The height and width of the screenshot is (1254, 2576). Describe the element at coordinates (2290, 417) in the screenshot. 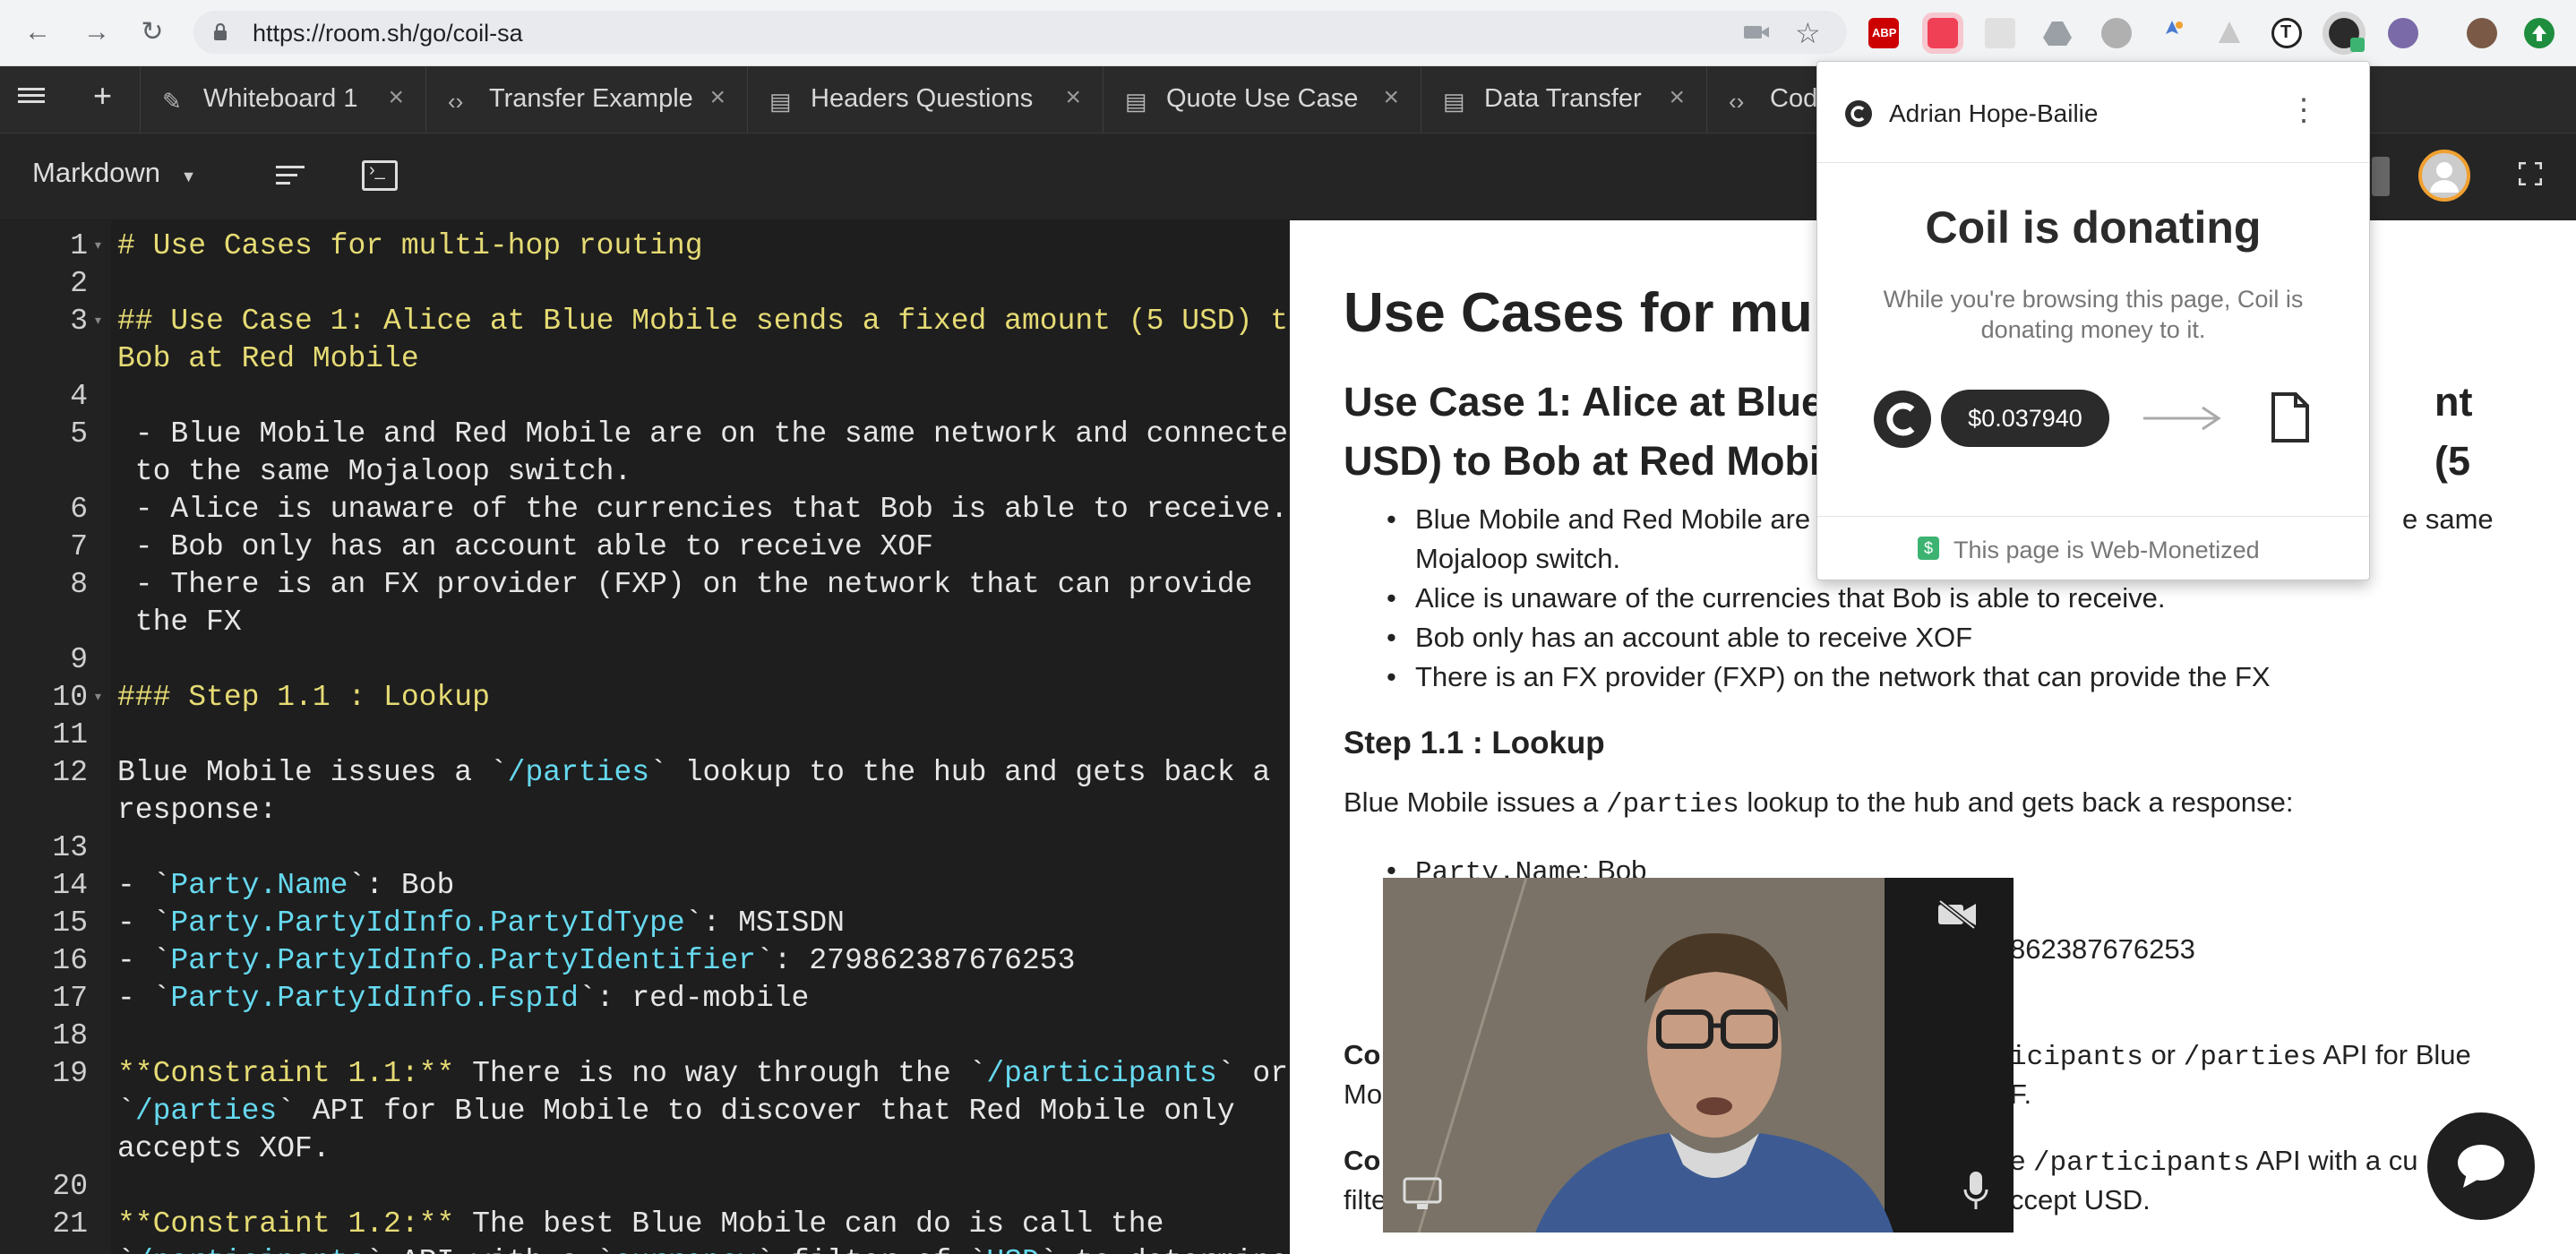

I see `page-icon` at that location.